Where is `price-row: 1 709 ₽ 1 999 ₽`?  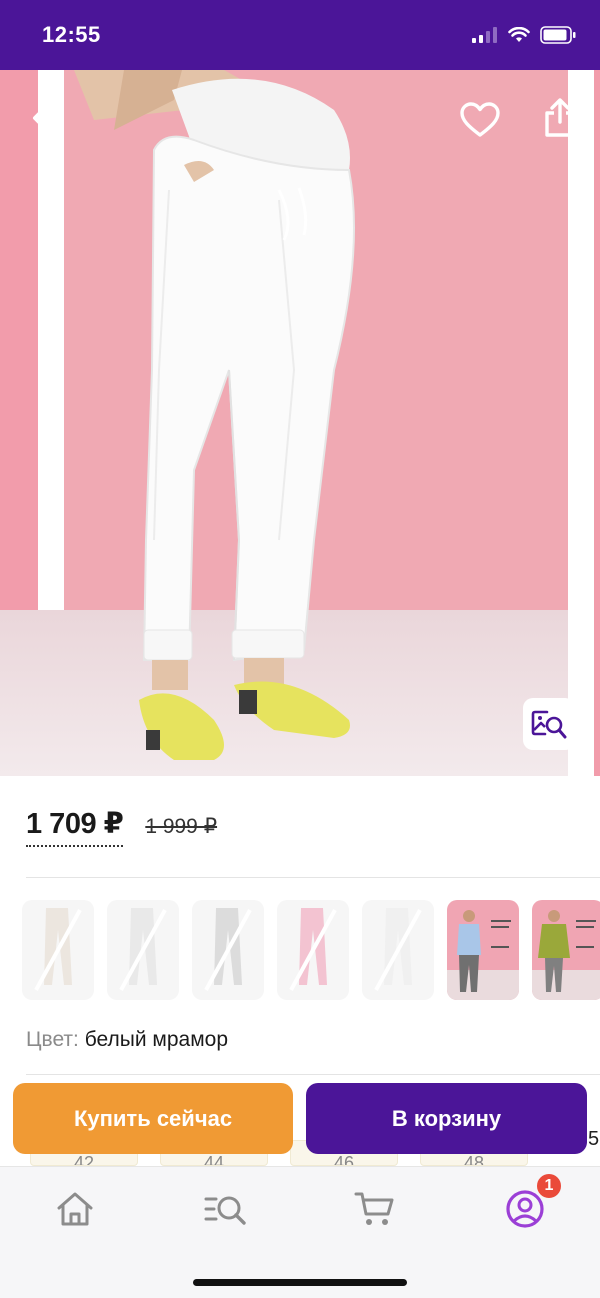
price-row: 1 709 ₽ 1 999 ₽ is located at coordinates (121, 826).